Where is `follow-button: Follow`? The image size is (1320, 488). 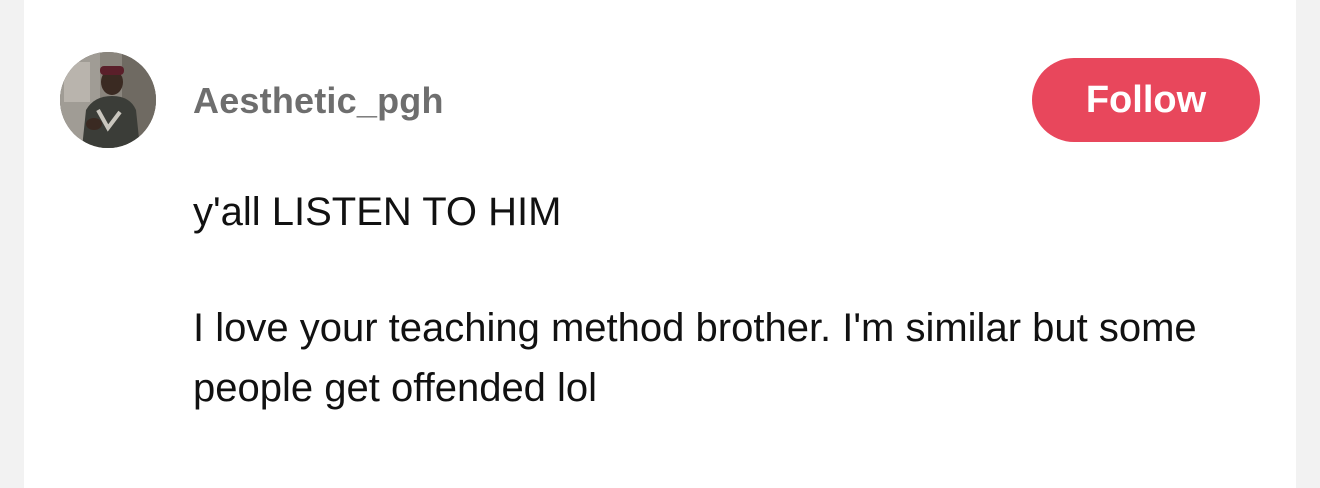
follow-button: Follow is located at coordinates (1146, 100).